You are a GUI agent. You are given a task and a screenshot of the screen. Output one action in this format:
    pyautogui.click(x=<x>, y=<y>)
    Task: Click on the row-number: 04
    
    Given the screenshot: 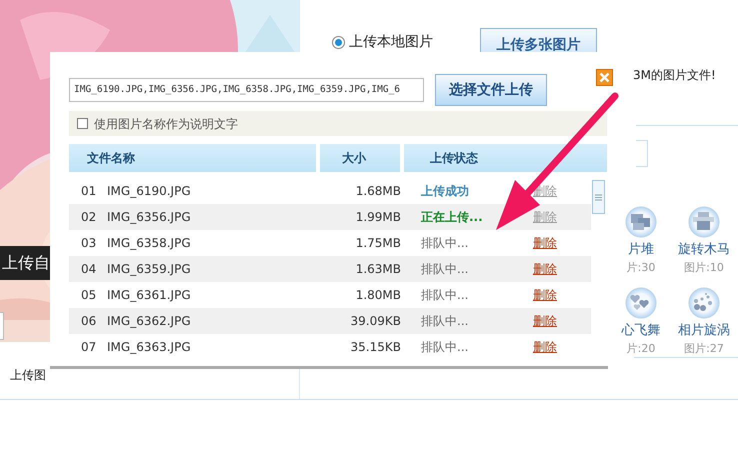 What is the action you would take?
    pyautogui.click(x=89, y=269)
    